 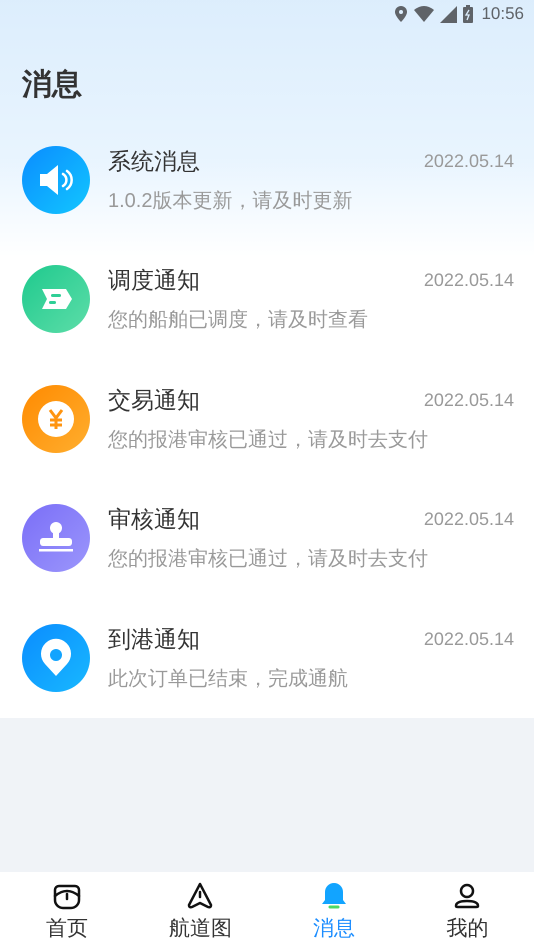 I want to click on message-preview: 您的船舶已调度，请及时查看, so click(x=238, y=321).